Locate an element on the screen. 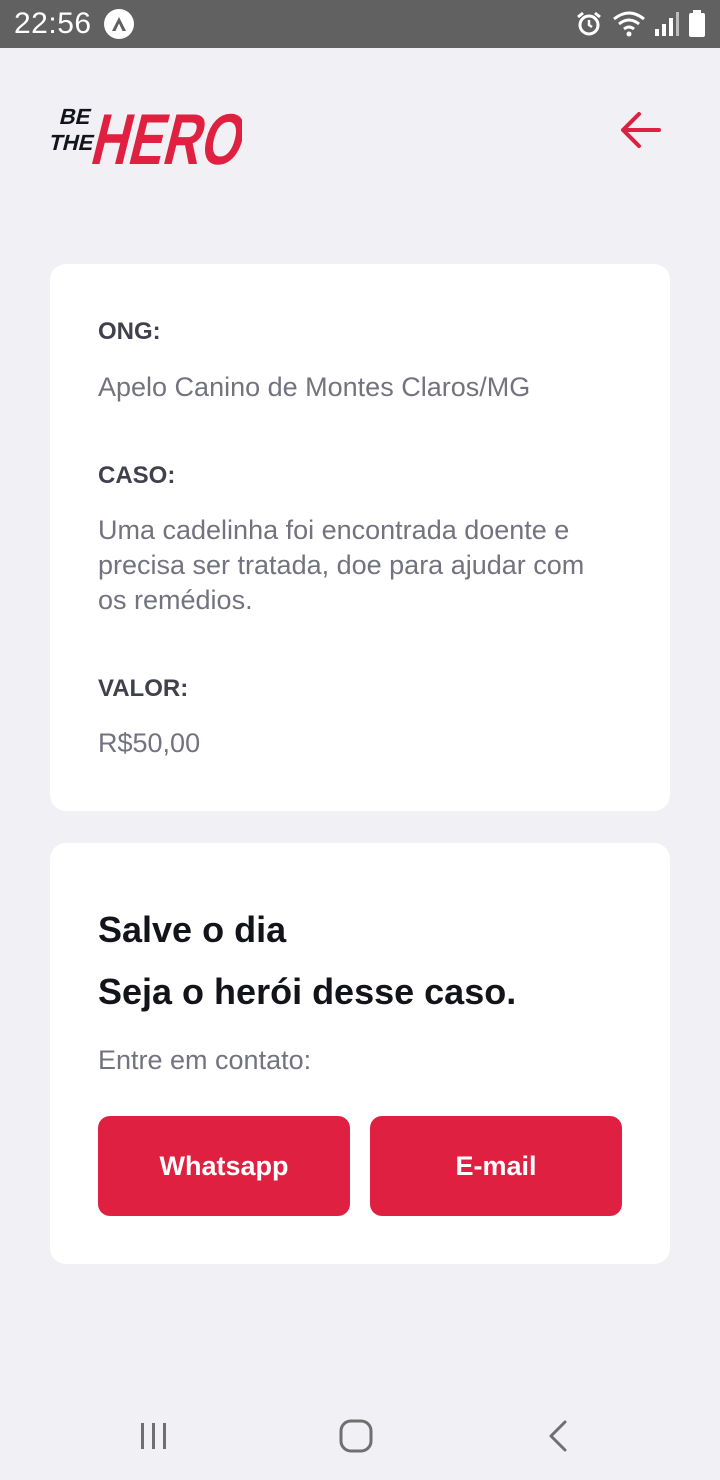 Image resolution: width=720 pixels, height=1480 pixels. hero-title: Salve o dia Seja o herói desse caso. is located at coordinates (307, 961).